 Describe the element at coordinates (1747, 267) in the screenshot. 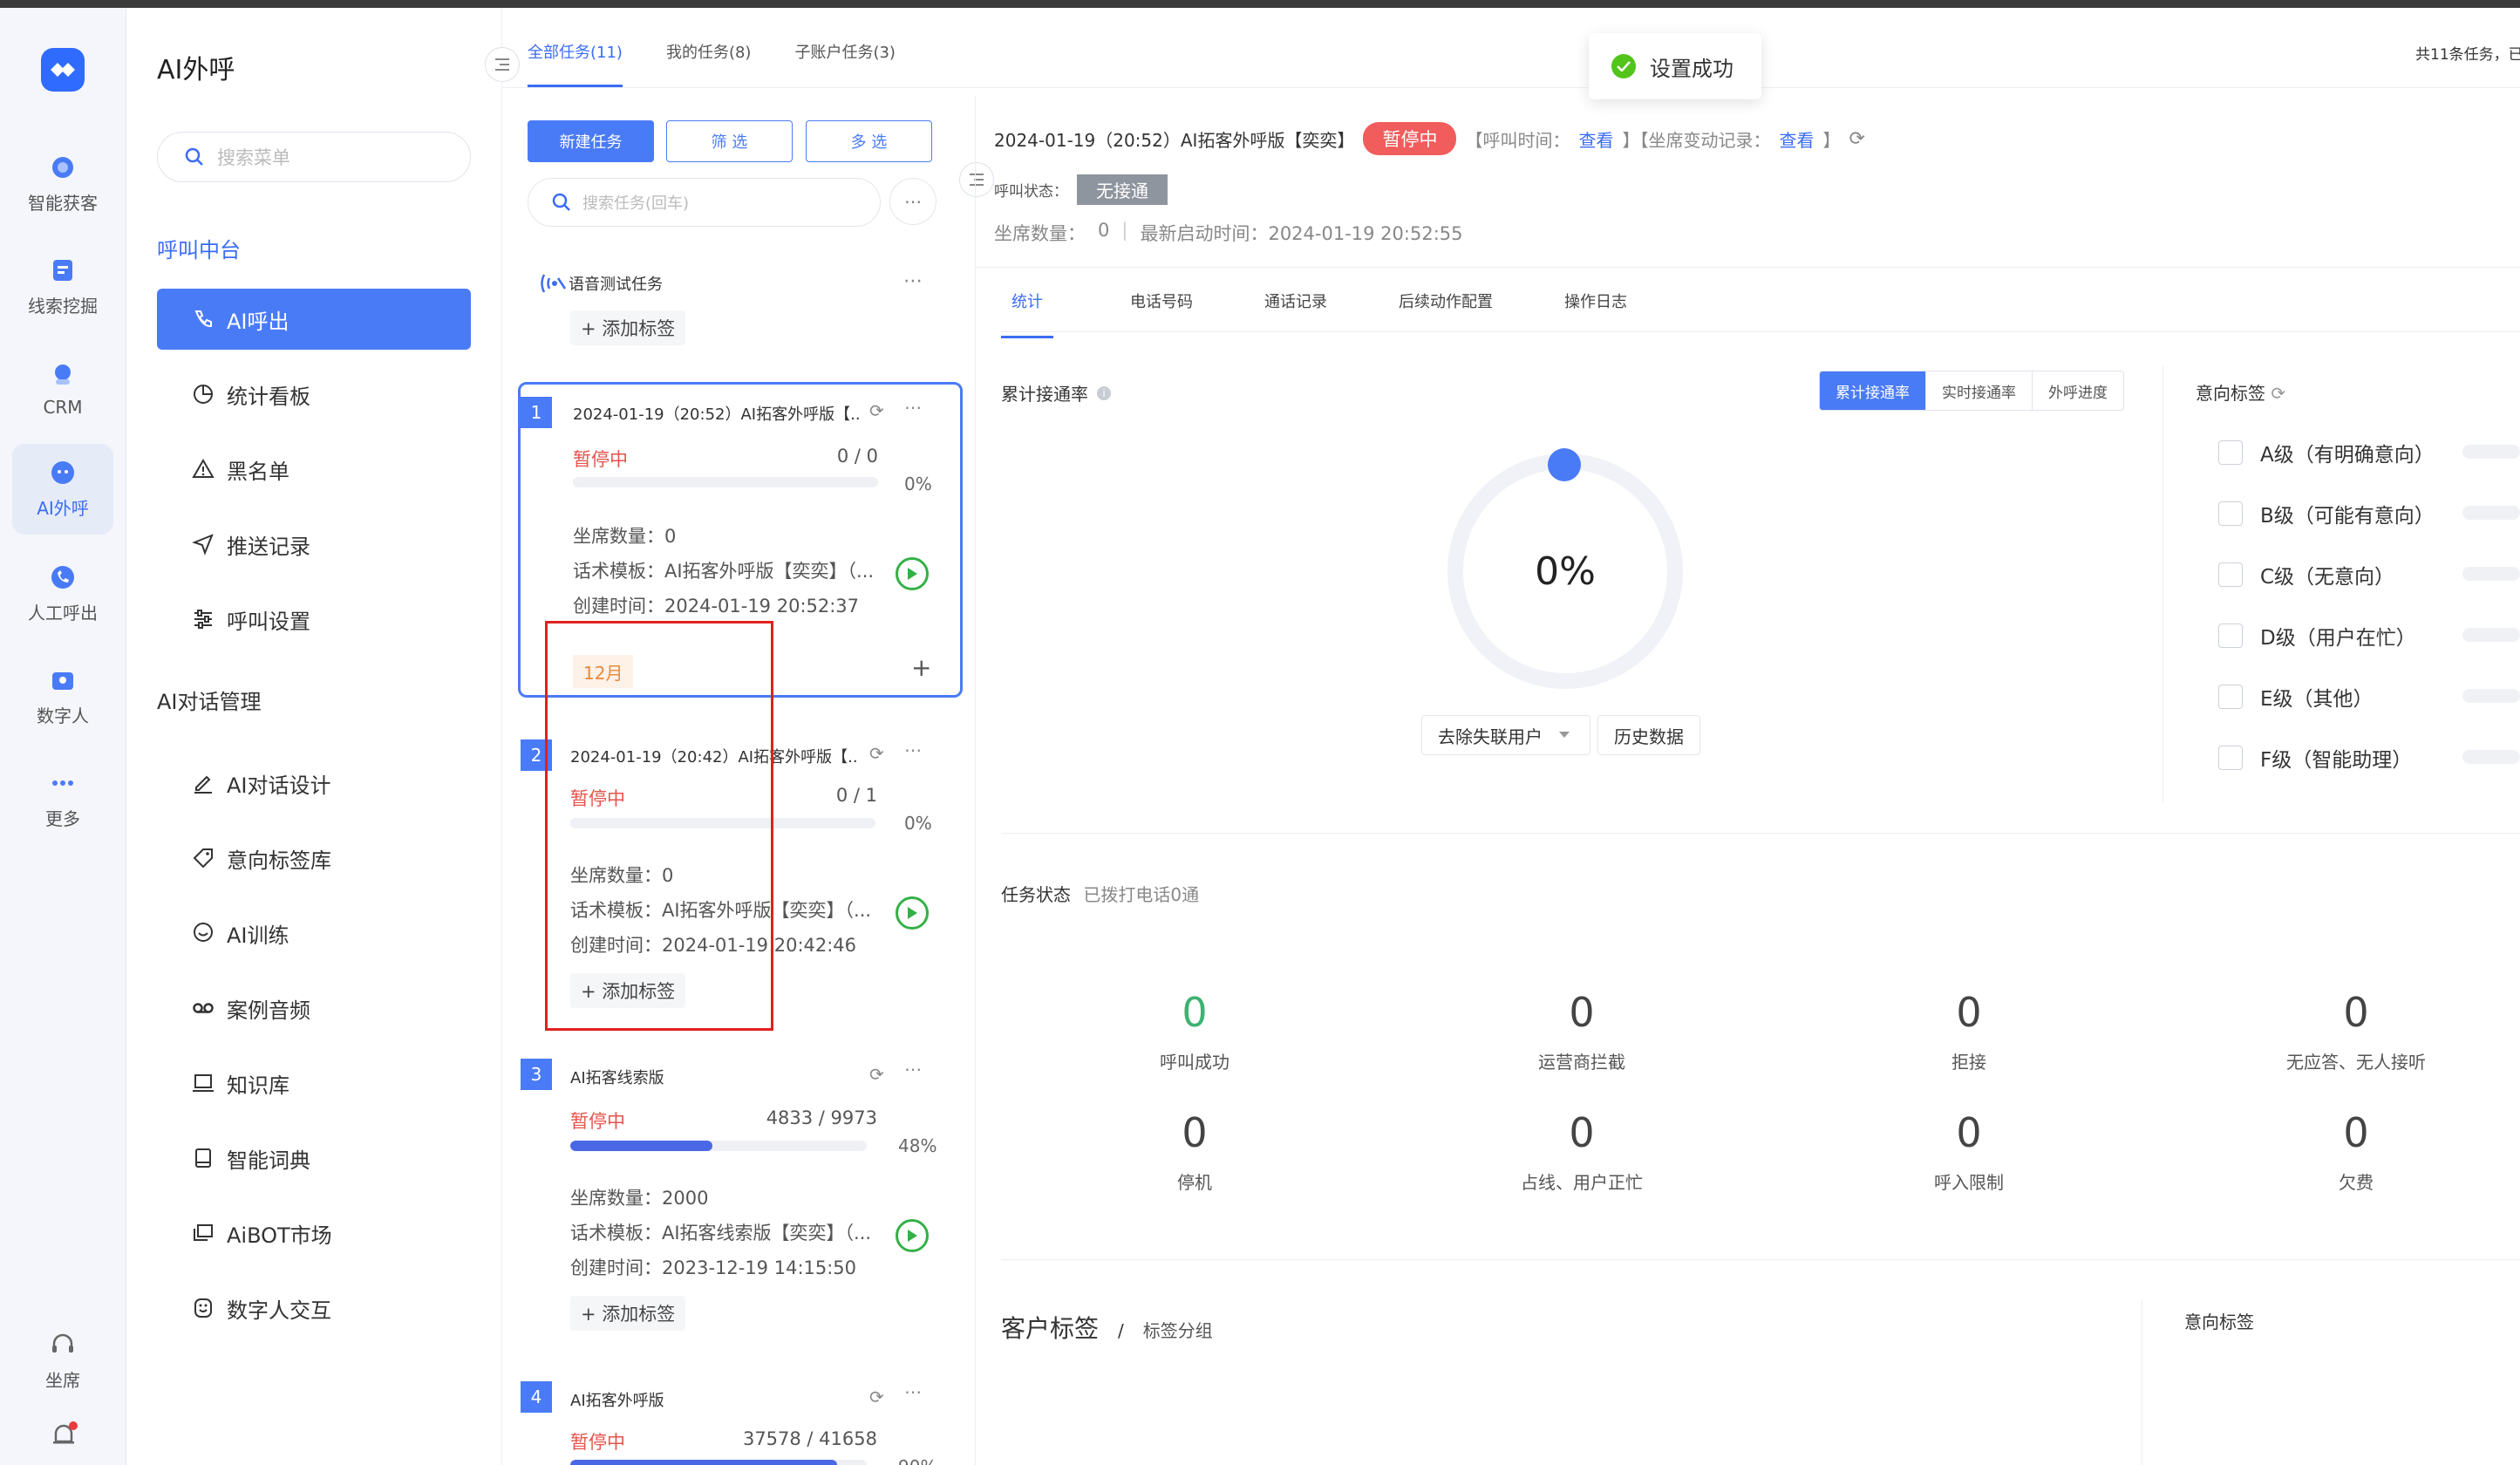

I see `detail-divider` at that location.